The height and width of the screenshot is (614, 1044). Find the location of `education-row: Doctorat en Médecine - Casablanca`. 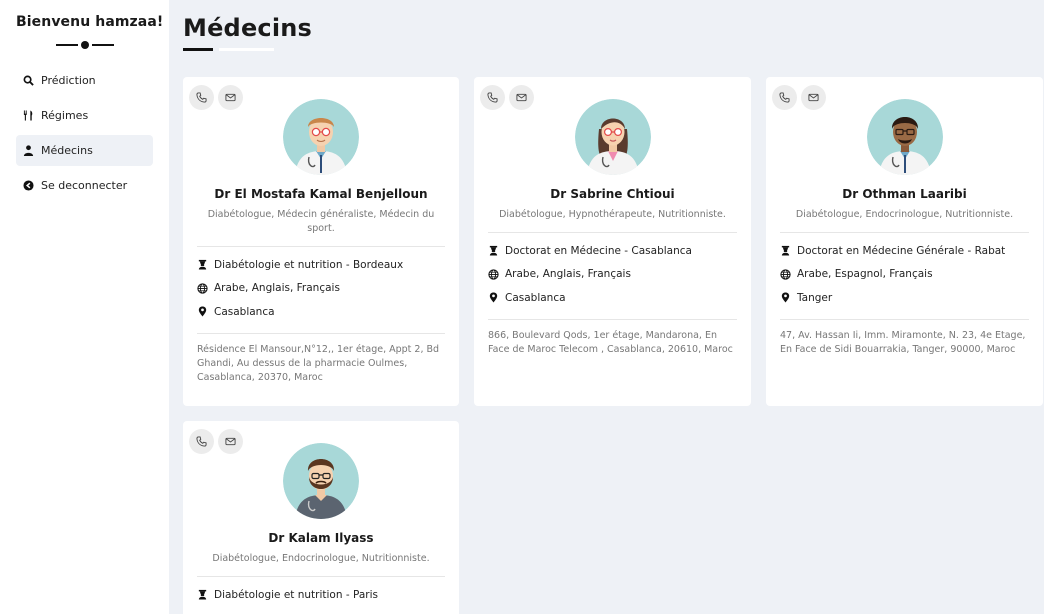

education-row: Doctorat en Médecine - Casablanca is located at coordinates (612, 251).